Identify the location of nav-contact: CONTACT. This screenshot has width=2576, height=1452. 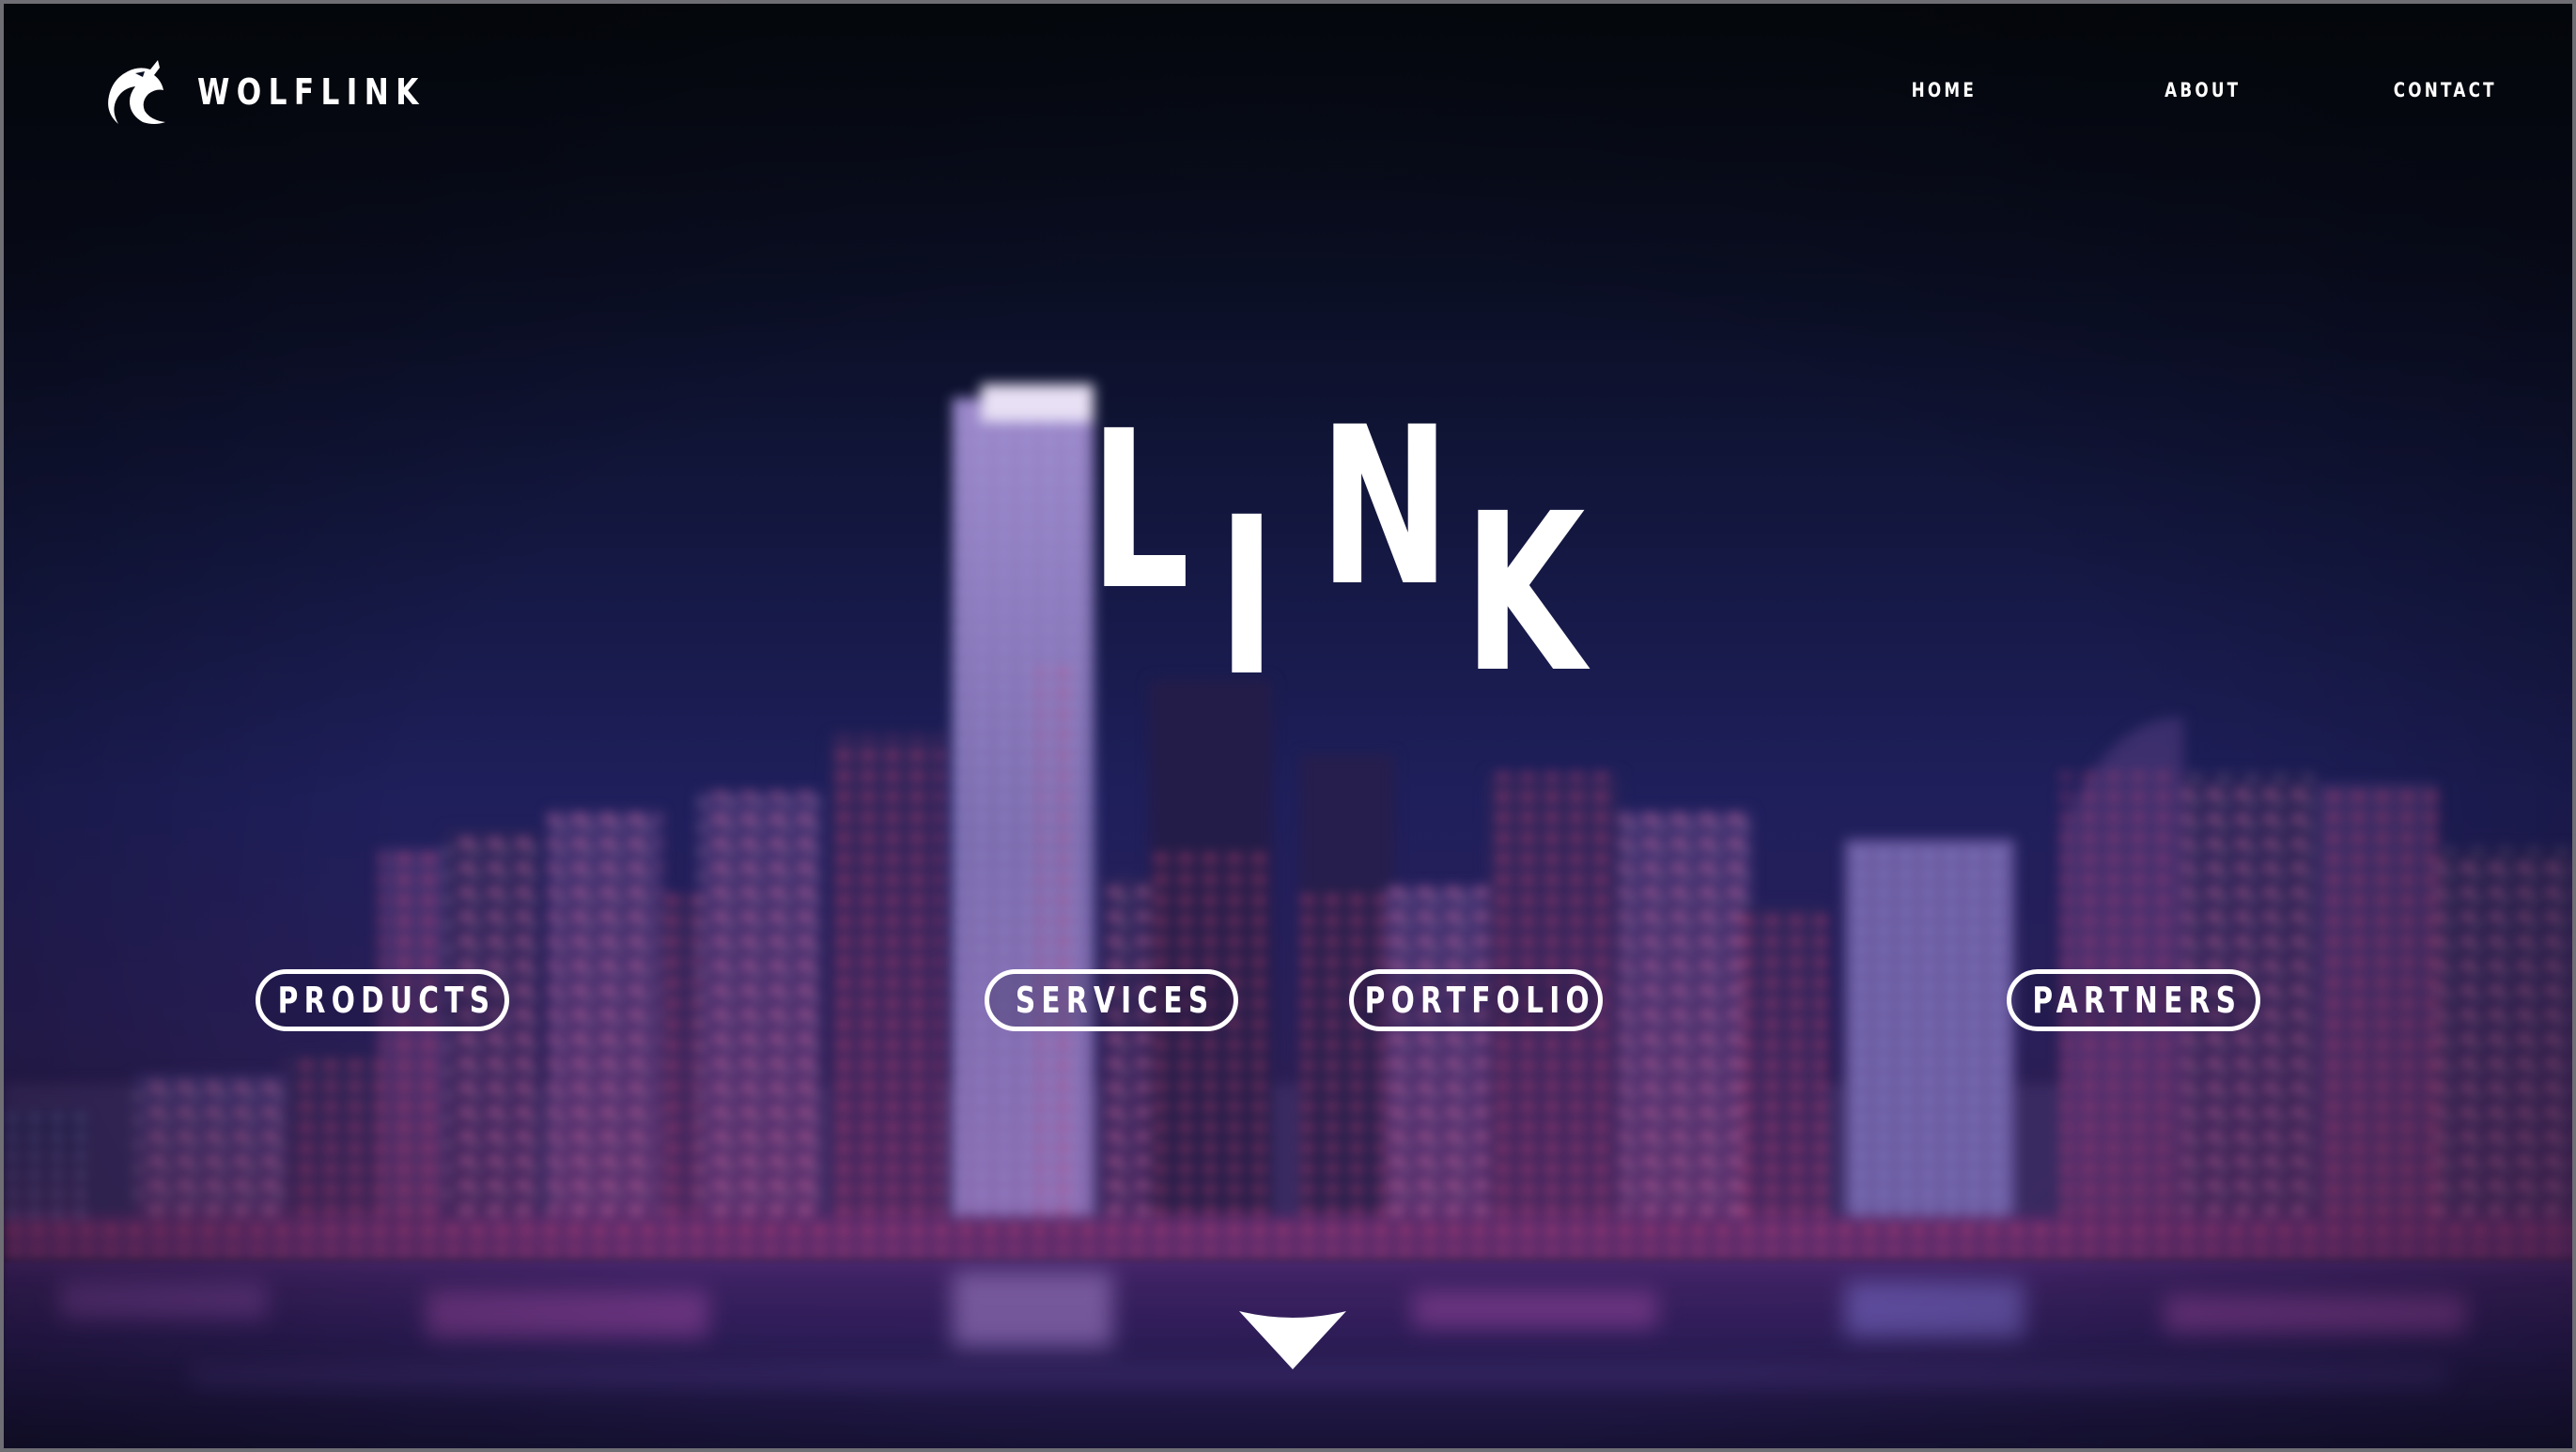
(2446, 90).